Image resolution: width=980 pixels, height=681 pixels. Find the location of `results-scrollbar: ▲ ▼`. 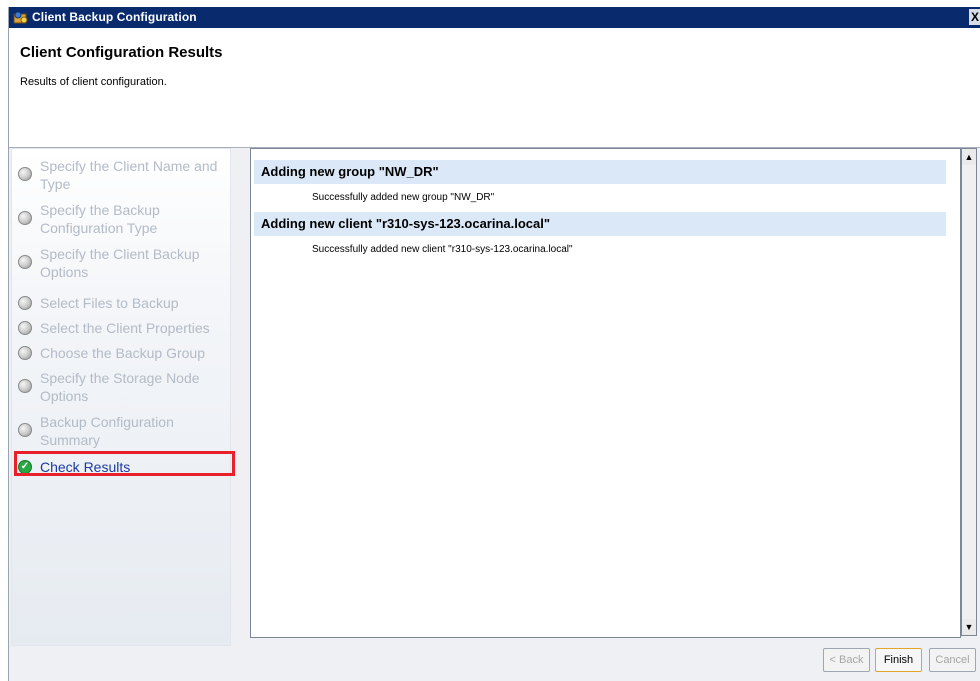

results-scrollbar: ▲ ▼ is located at coordinates (969, 392).